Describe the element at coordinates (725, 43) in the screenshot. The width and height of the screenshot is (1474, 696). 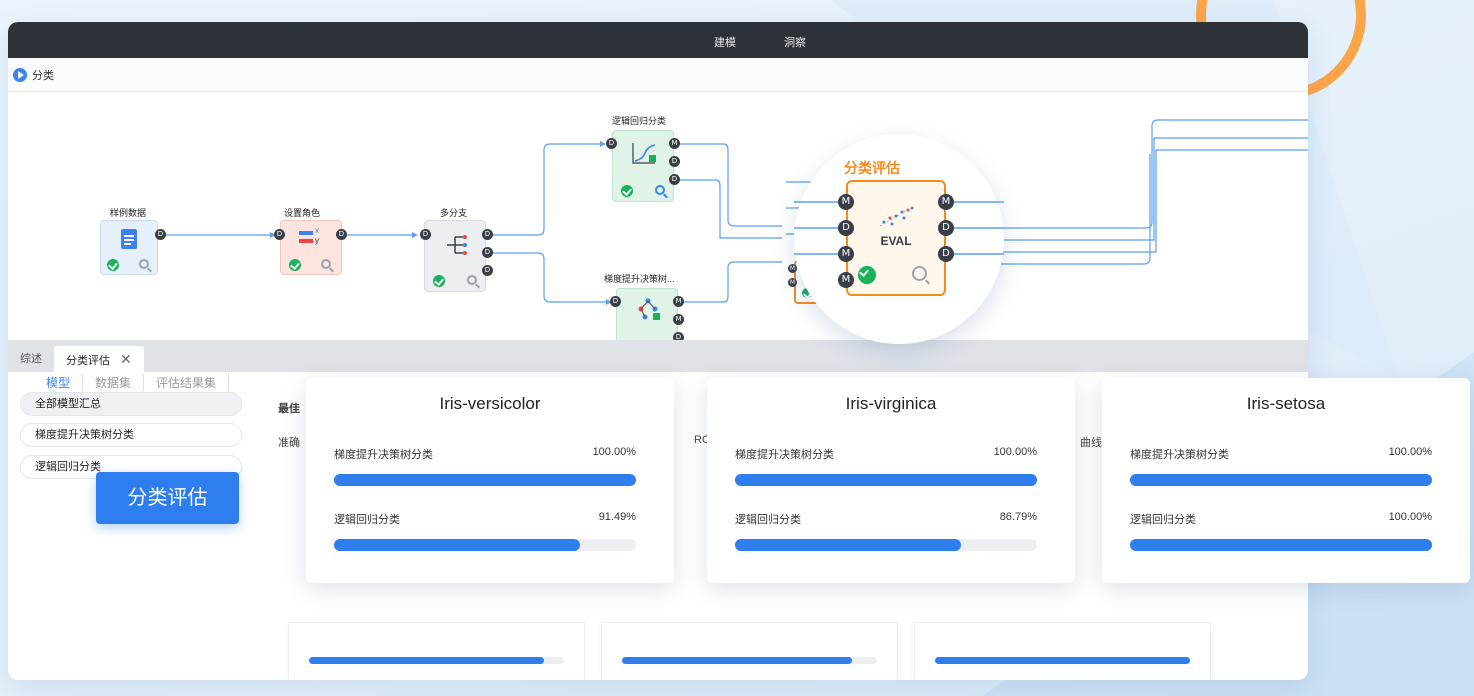
I see `menu-modeling: 建模` at that location.